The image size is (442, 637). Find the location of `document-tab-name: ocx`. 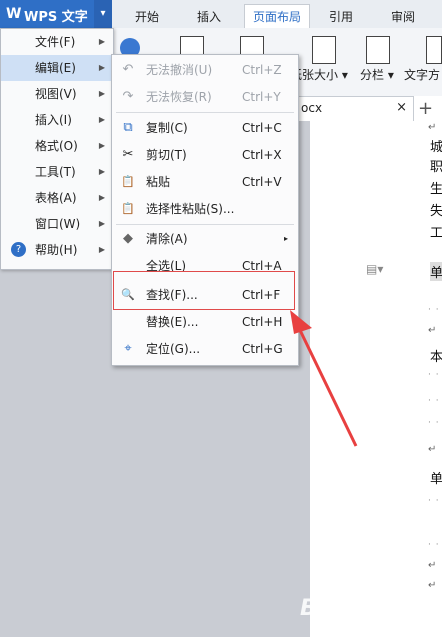

document-tab-name: ocx is located at coordinates (312, 108).